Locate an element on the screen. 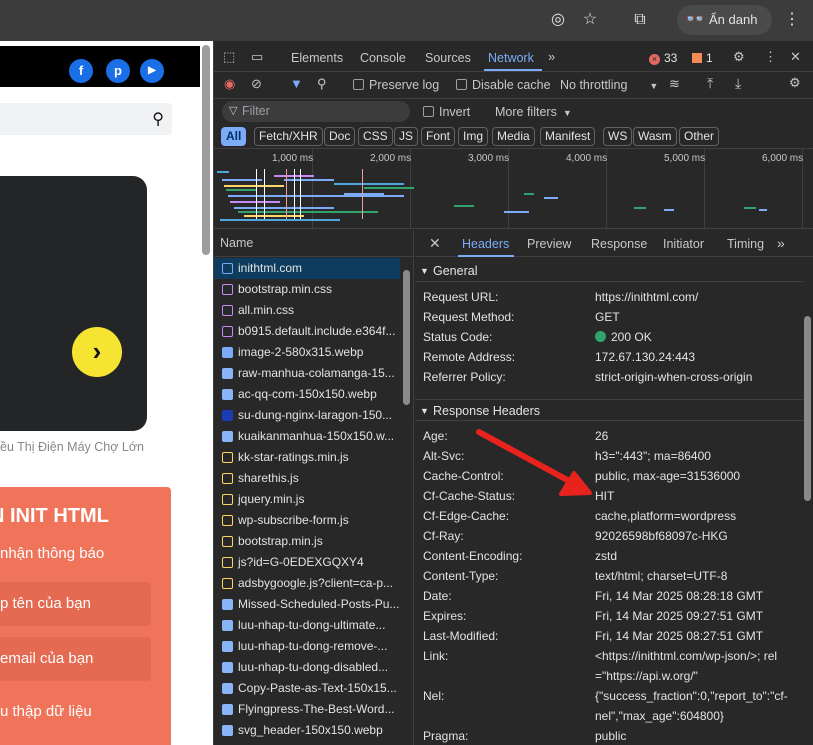 The image size is (813, 745). throttling-select: No throttling ▼ is located at coordinates (609, 85).